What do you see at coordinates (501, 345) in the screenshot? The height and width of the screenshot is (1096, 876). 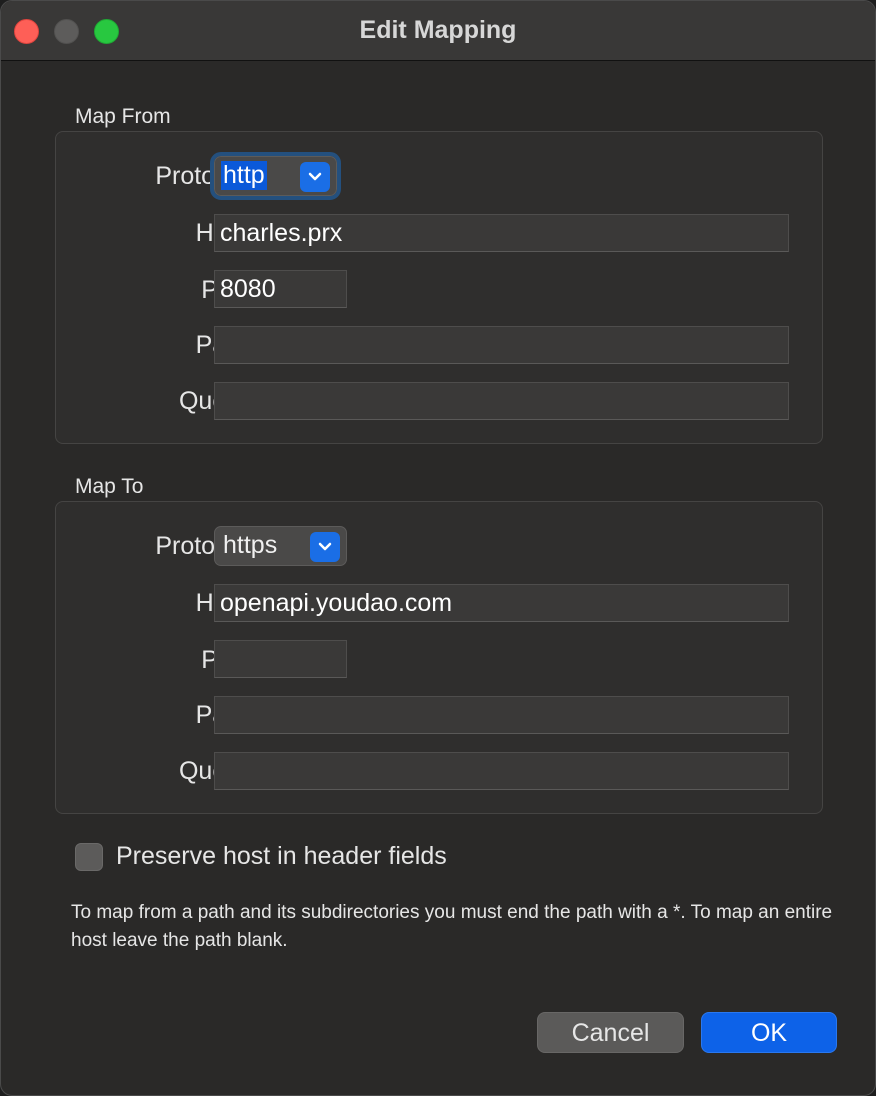 I see `map-from-path-field` at bounding box center [501, 345].